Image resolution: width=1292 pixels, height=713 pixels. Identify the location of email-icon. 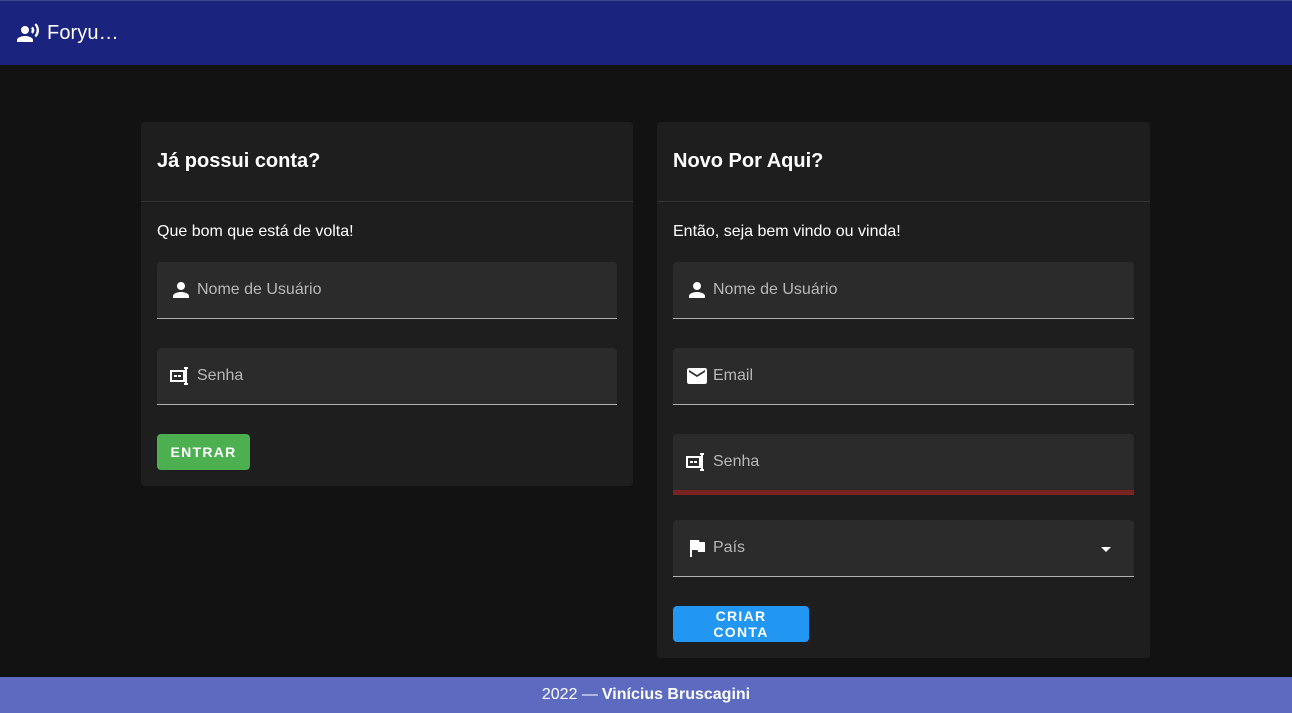
(697, 376).